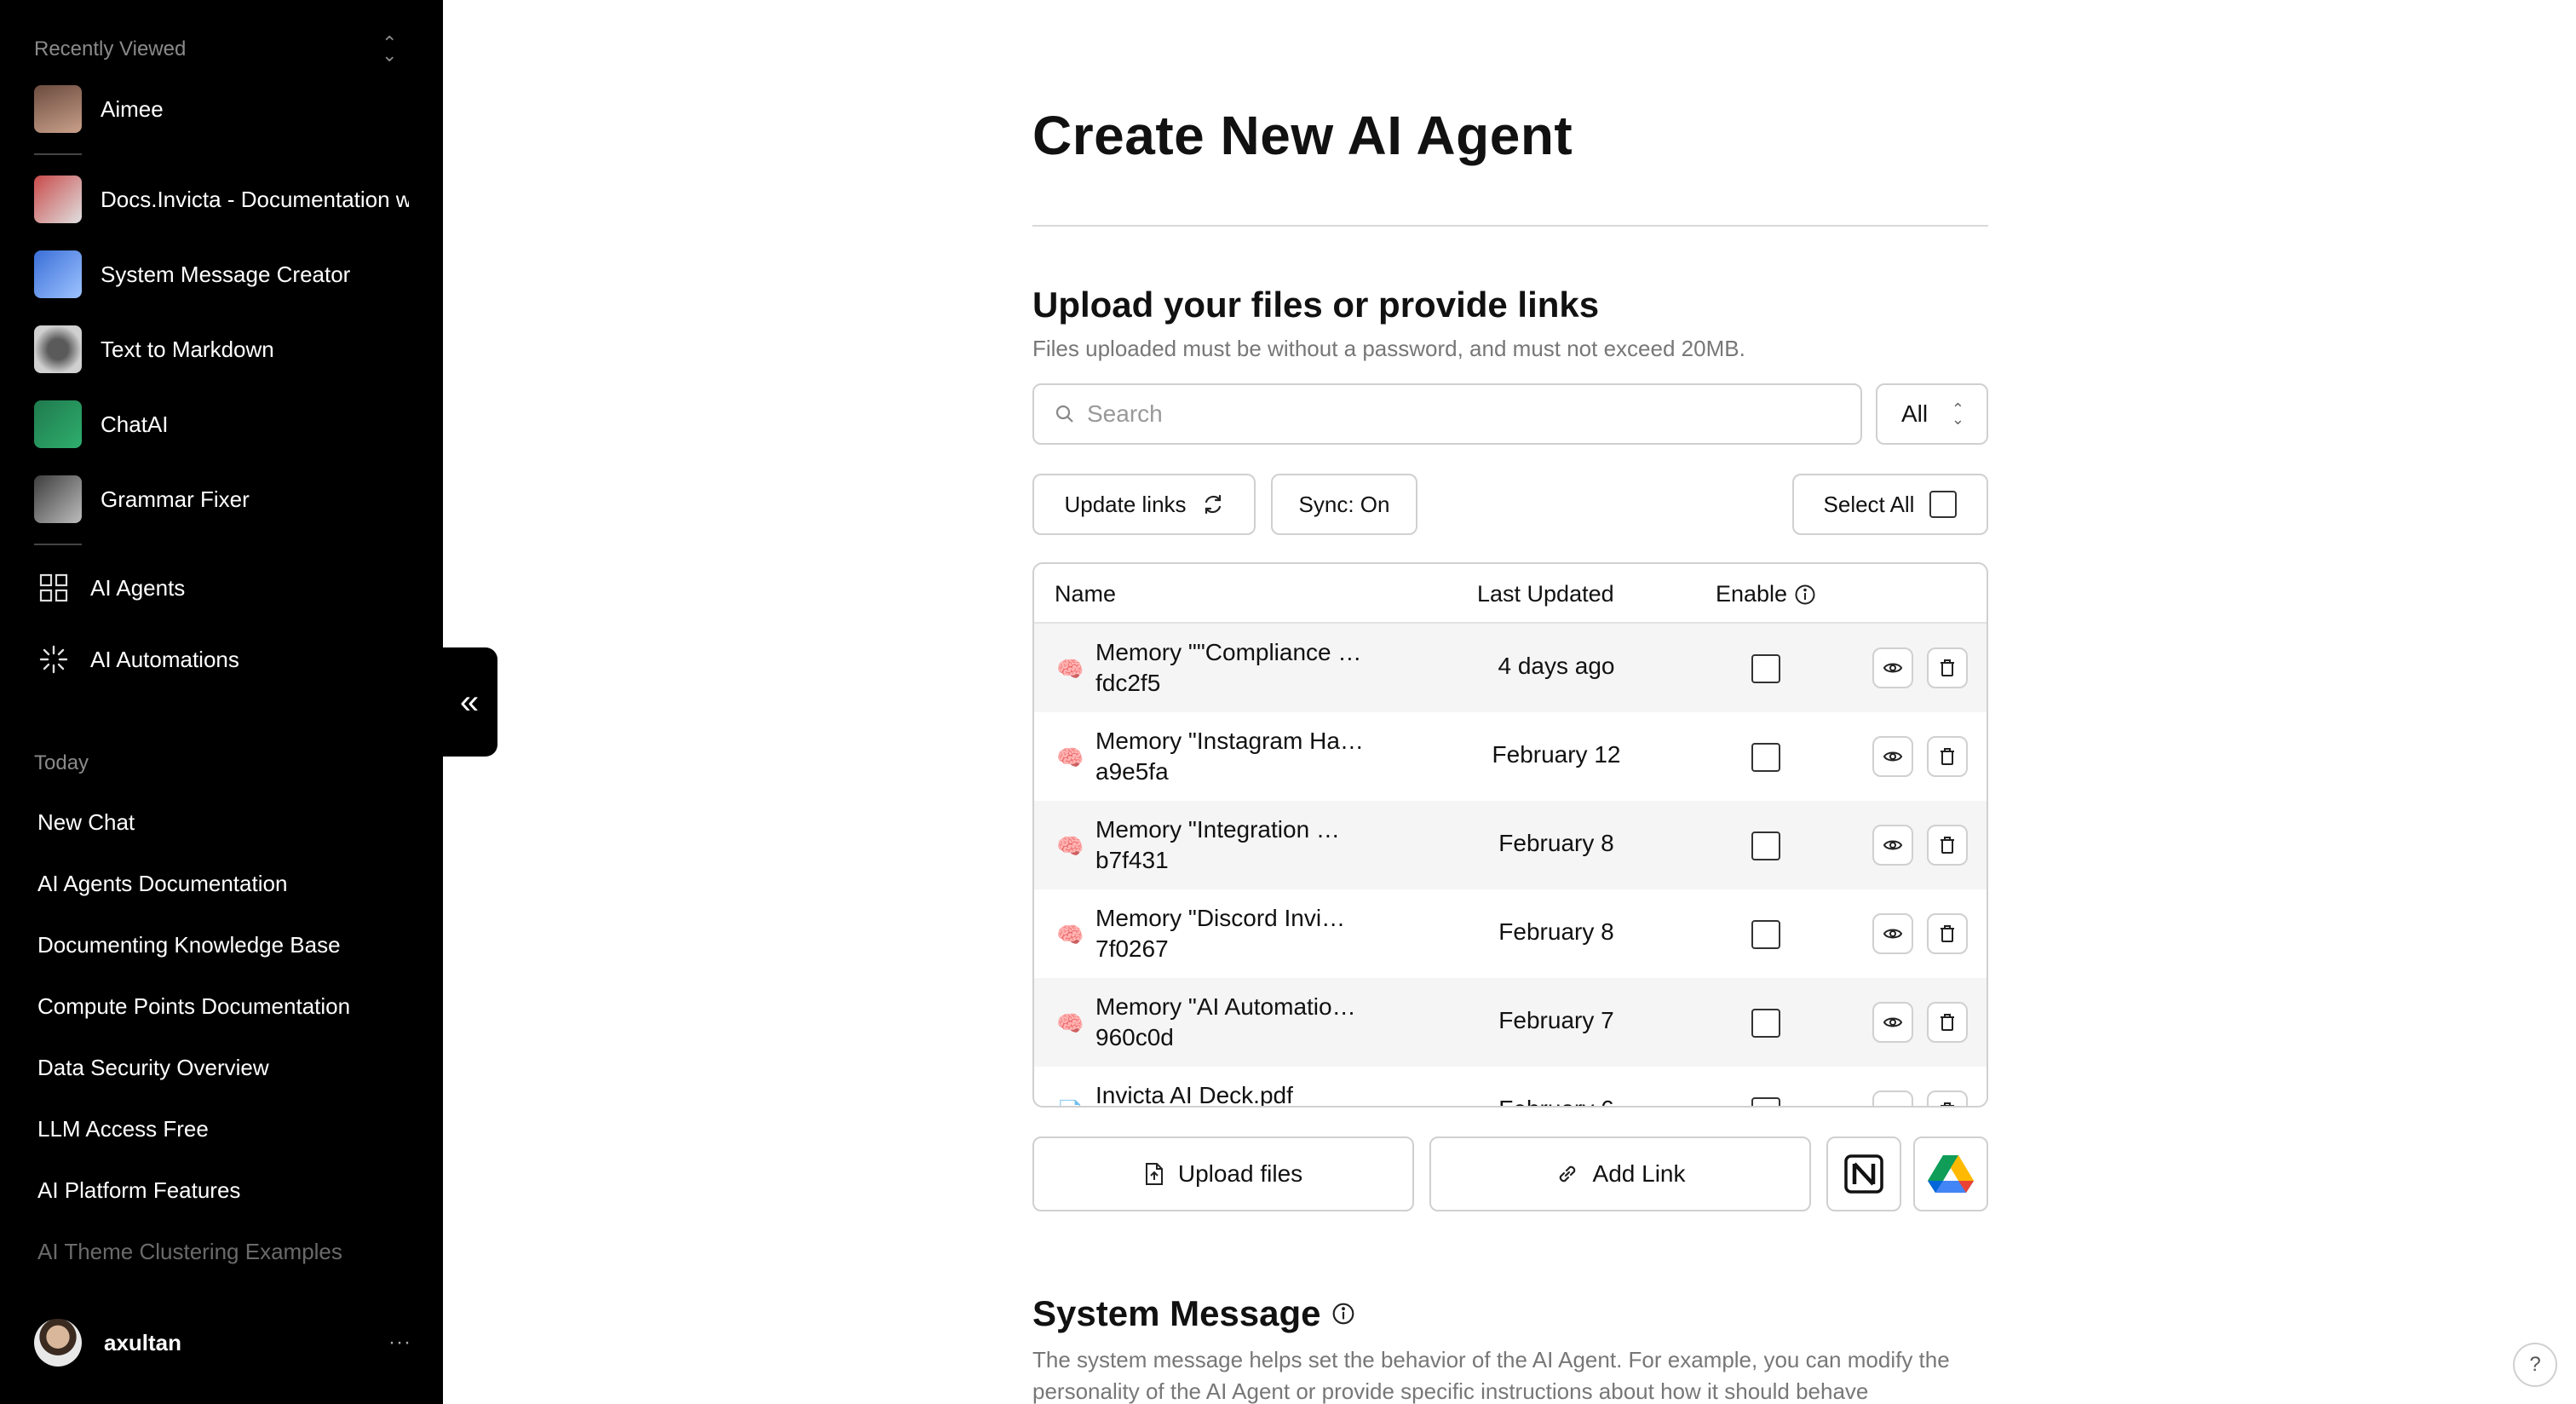 The image size is (2576, 1404). I want to click on recent-item-docs-invicta: Docs.Invicta - Documentation w, so click(222, 199).